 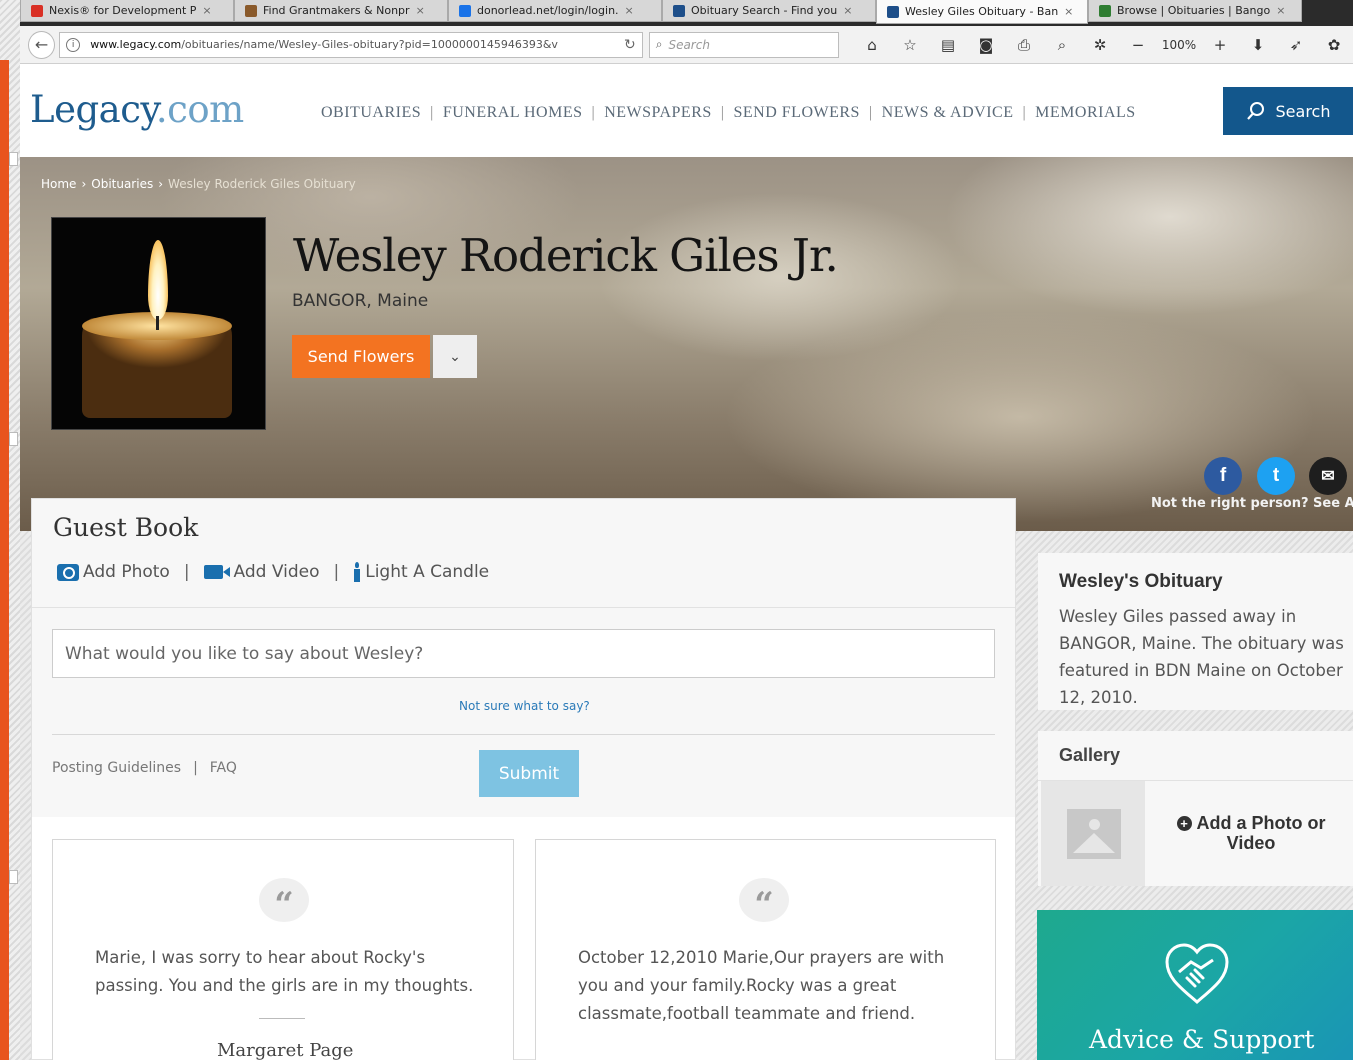 What do you see at coordinates (361, 356) in the screenshot?
I see `send-flowers-button: Send Flowers` at bounding box center [361, 356].